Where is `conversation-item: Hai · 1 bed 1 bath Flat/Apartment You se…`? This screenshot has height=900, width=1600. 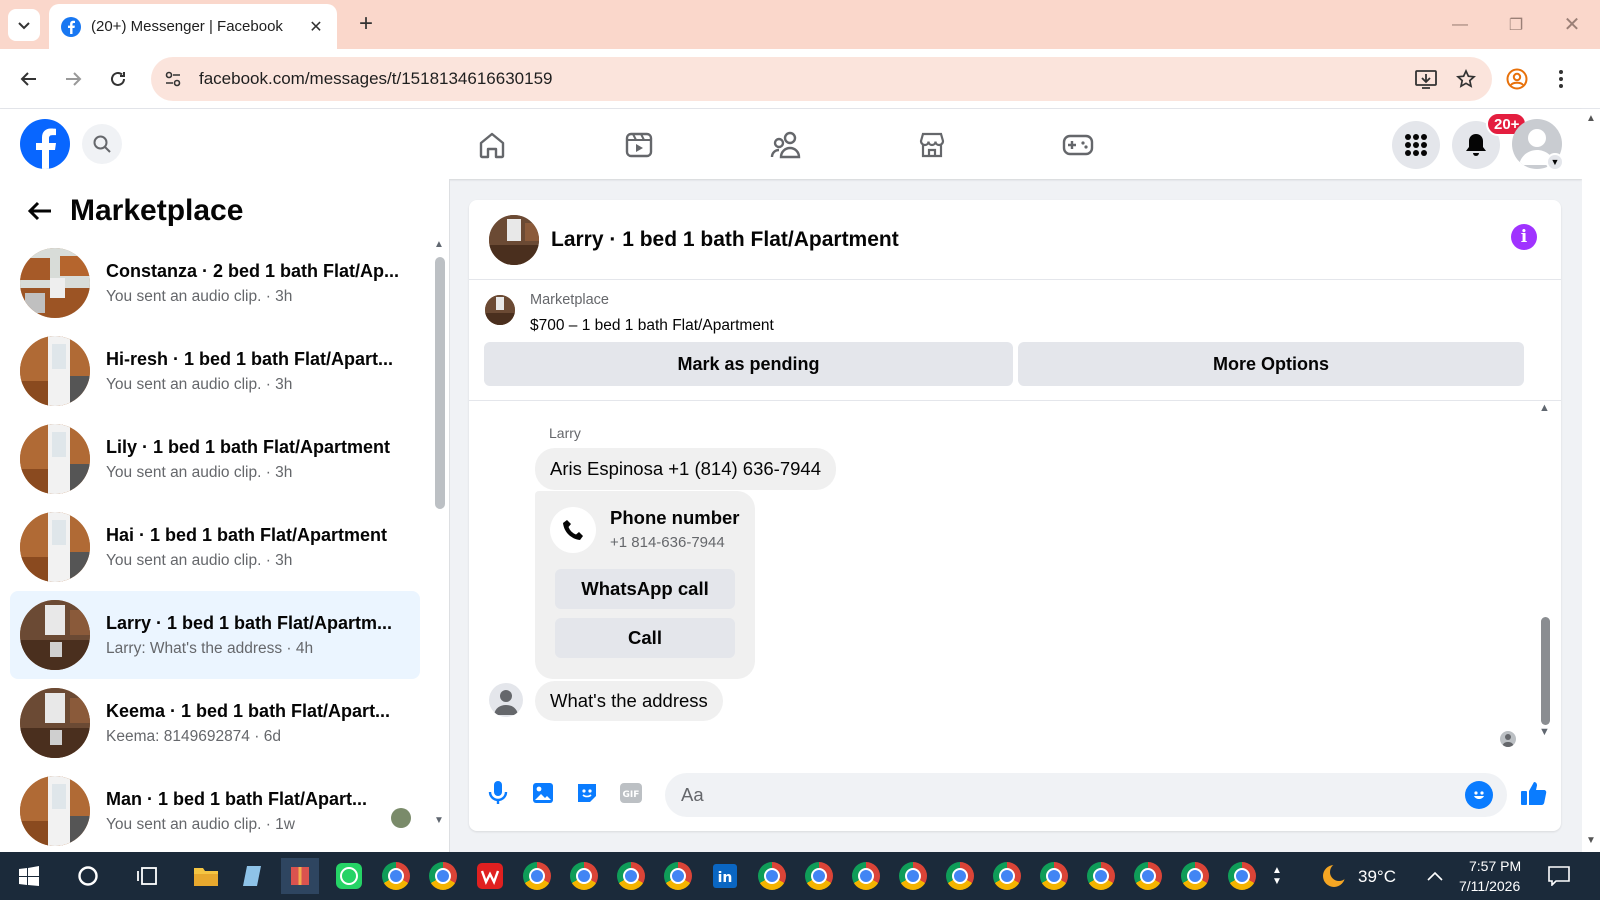 conversation-item: Hai · 1 bed 1 bath Flat/Apartment You se… is located at coordinates (215, 547).